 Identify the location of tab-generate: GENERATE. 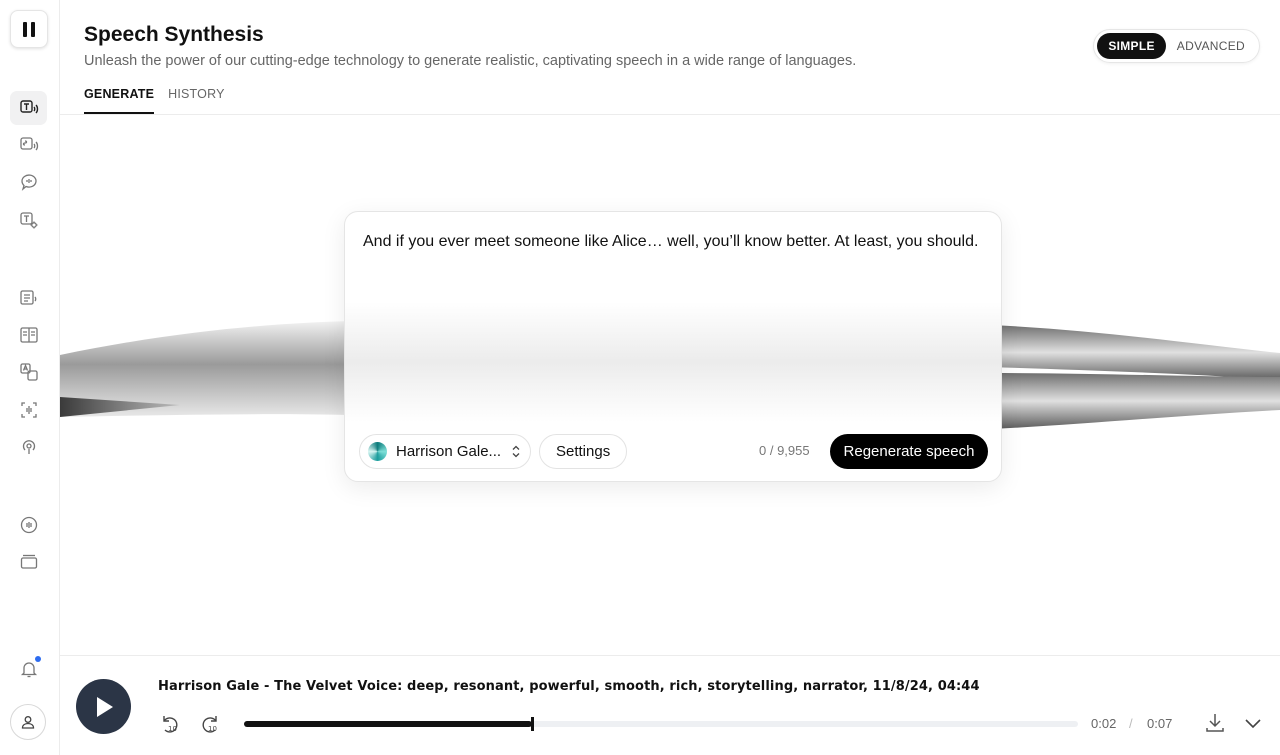
(119, 100).